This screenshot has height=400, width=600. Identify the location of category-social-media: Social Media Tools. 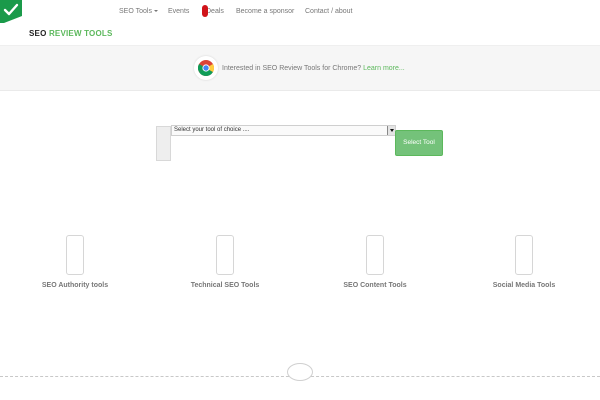
(524, 262).